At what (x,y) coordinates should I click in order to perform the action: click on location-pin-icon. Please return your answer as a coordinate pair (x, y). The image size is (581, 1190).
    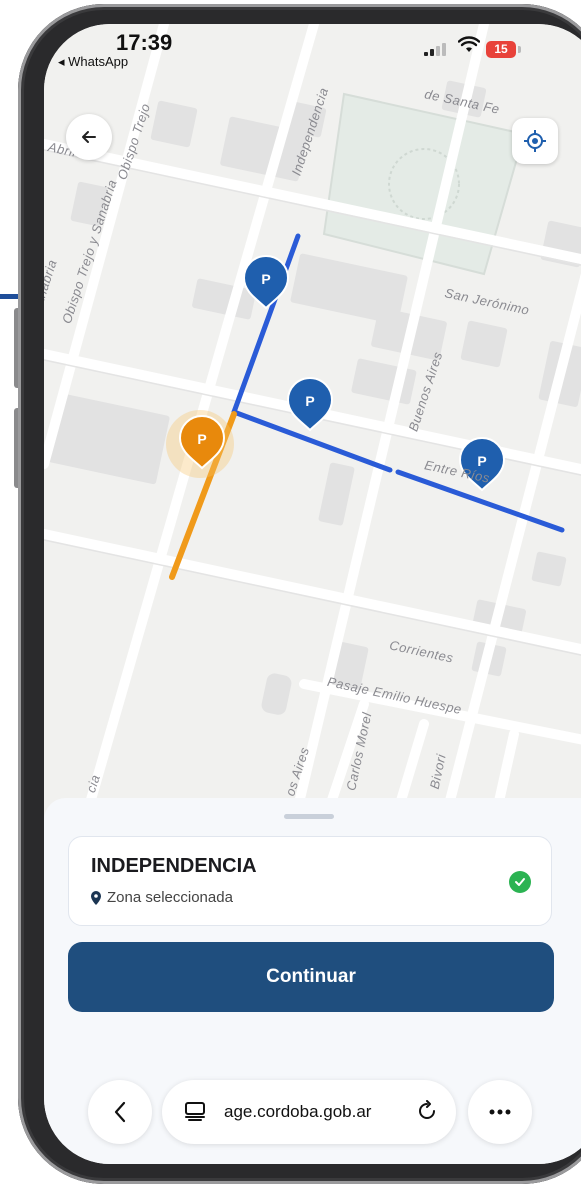
    Looking at the image, I should click on (96, 897).